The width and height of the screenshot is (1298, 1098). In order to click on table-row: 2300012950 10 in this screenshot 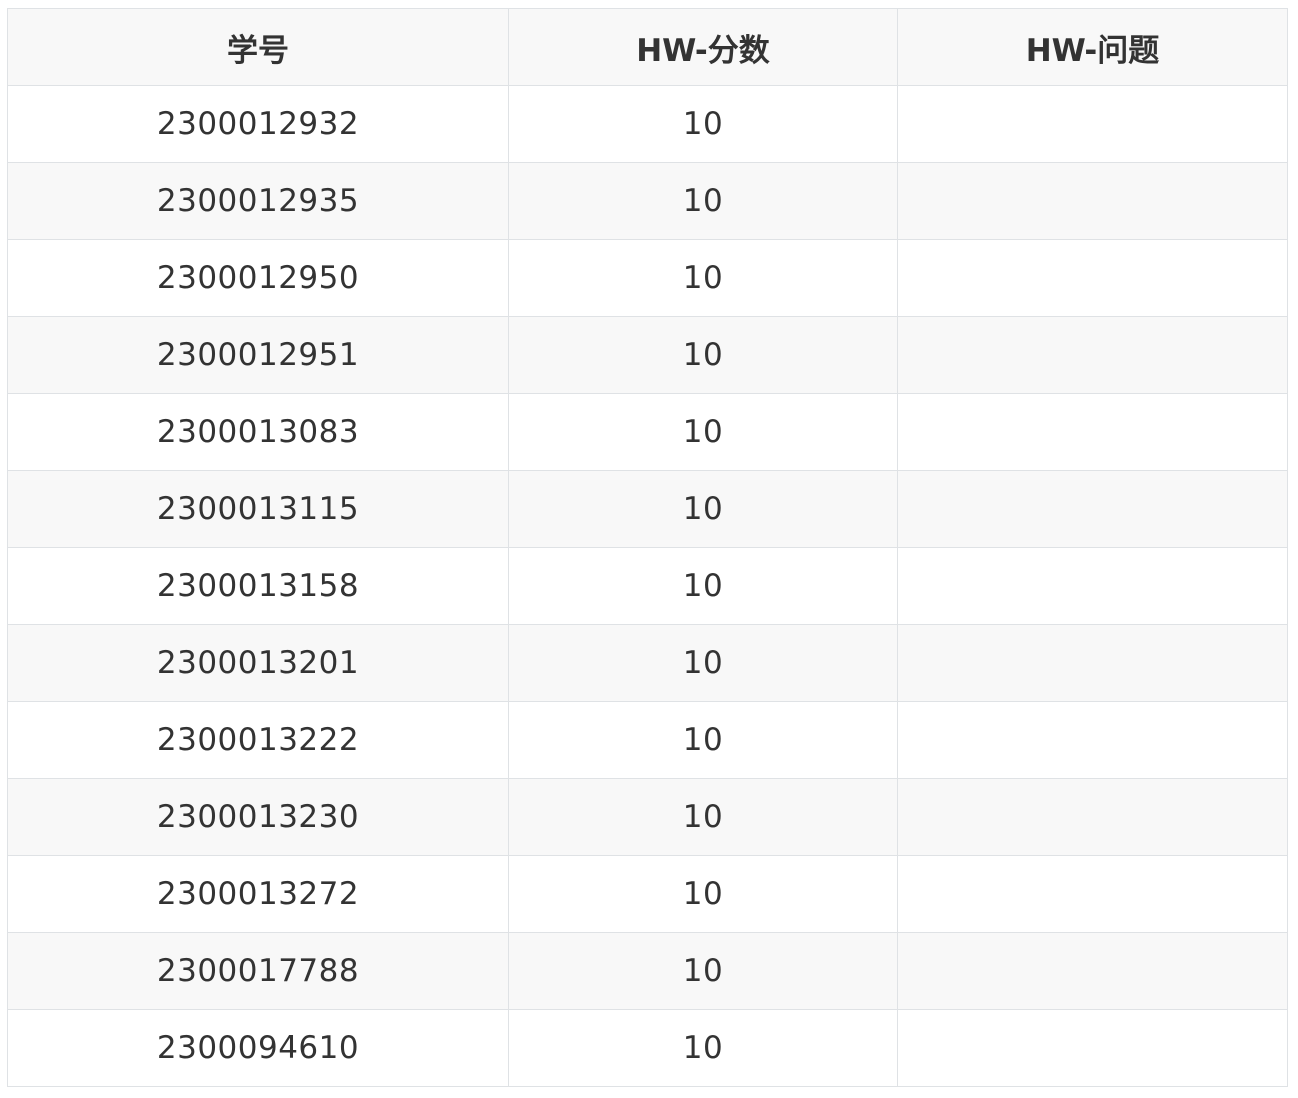, I will do `click(647, 278)`.